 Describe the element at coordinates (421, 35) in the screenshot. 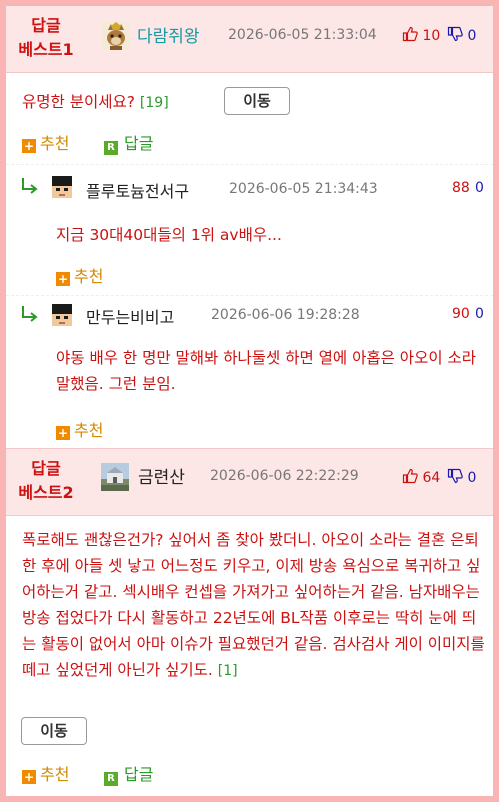

I see `upvote-button: 10` at that location.